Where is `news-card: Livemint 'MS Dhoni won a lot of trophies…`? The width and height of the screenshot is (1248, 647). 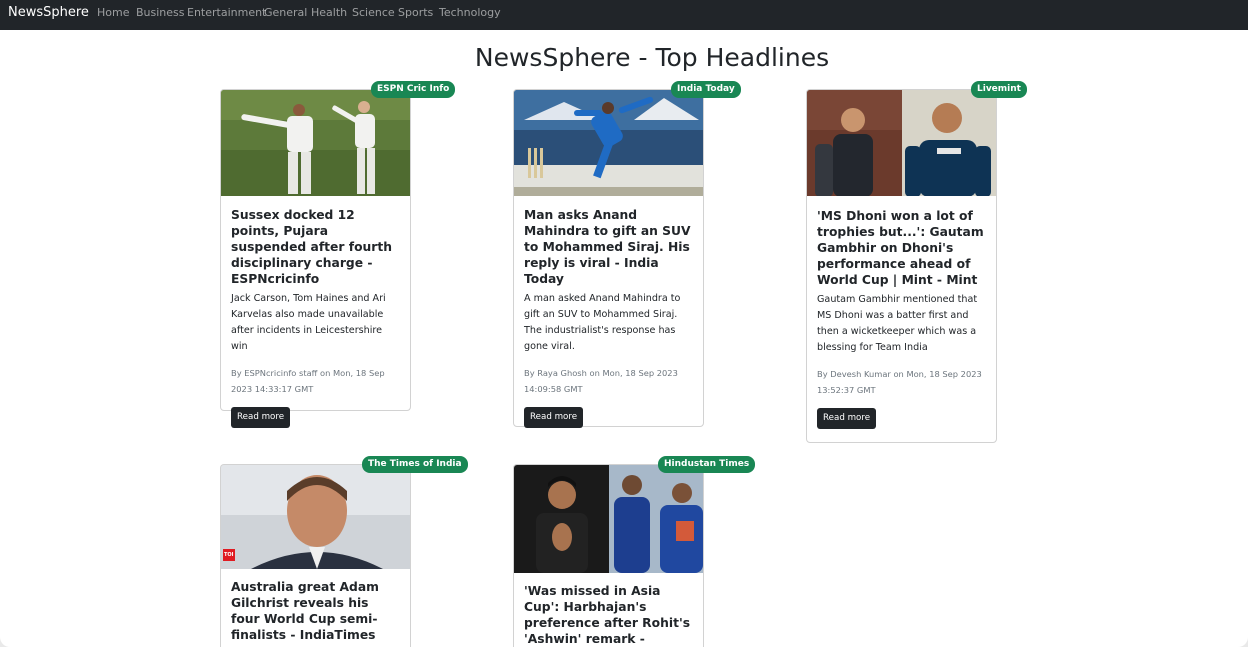
news-card: Livemint 'MS Dhoni won a lot of trophies… is located at coordinates (916, 262).